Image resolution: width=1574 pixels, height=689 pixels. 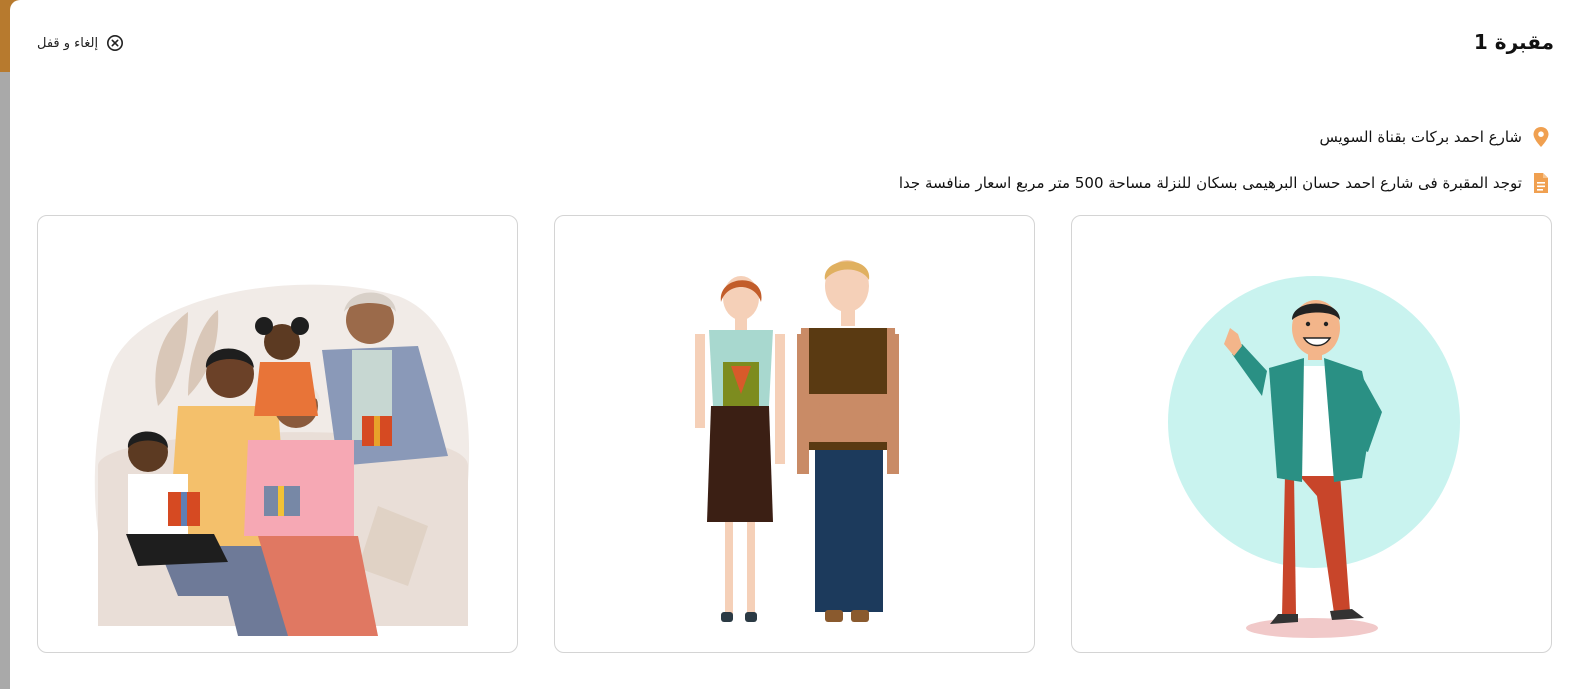 I want to click on close-circle-icon, so click(x=115, y=43).